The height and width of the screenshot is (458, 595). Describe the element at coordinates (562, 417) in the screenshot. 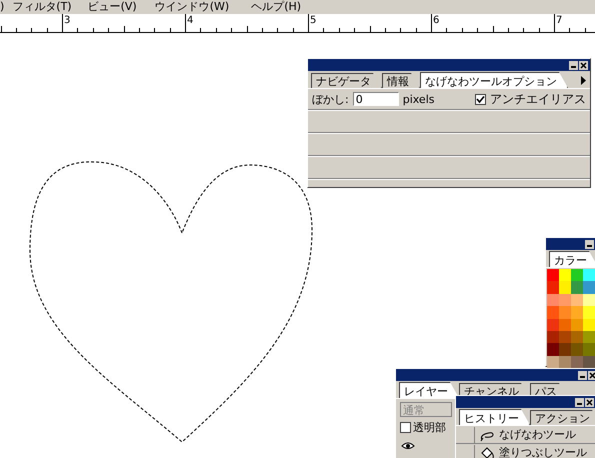

I see `palette-tab: アクション` at that location.